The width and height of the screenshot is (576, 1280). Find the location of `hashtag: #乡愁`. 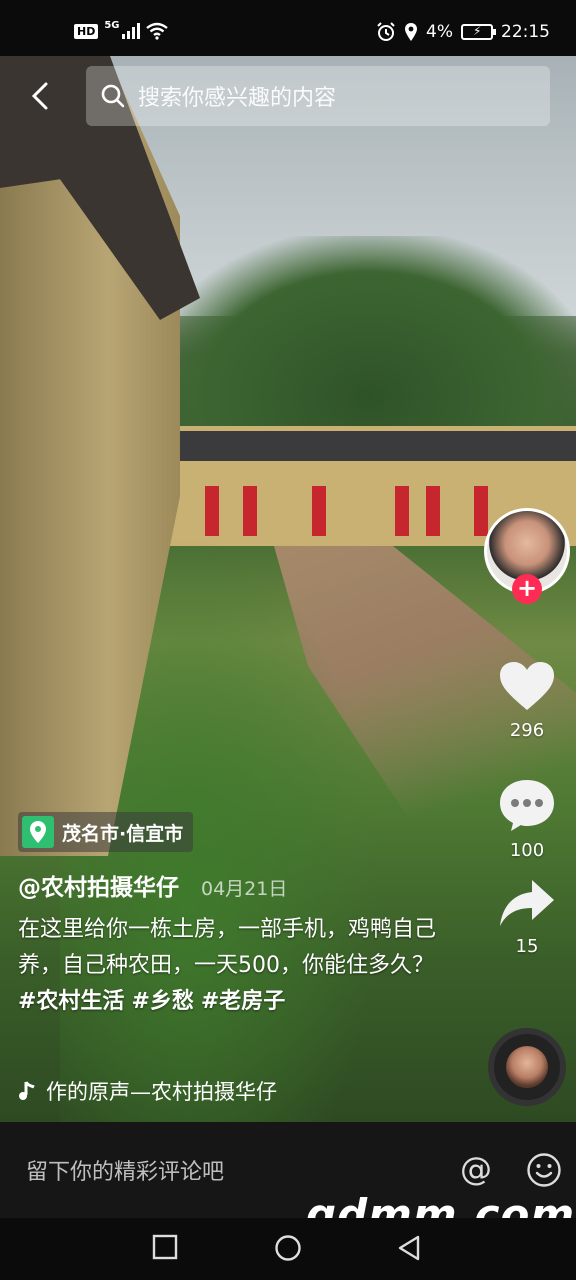

hashtag: #乡愁 is located at coordinates (162, 1001).